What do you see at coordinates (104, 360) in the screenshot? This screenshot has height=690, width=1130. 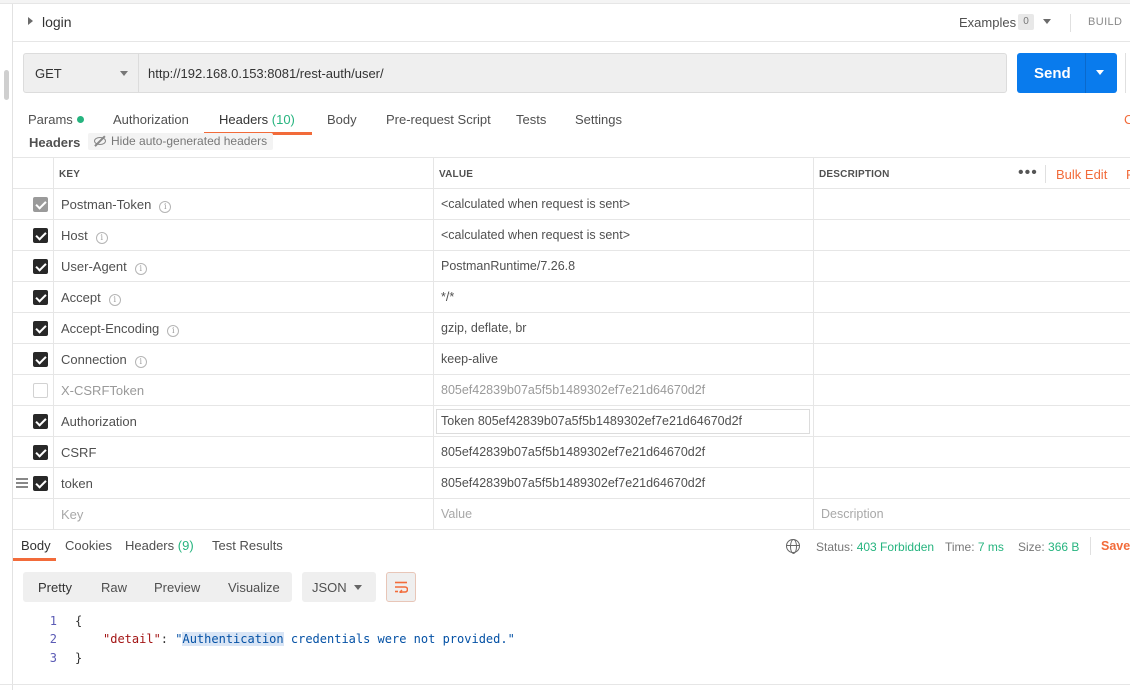 I see `header-key: Connection i` at bounding box center [104, 360].